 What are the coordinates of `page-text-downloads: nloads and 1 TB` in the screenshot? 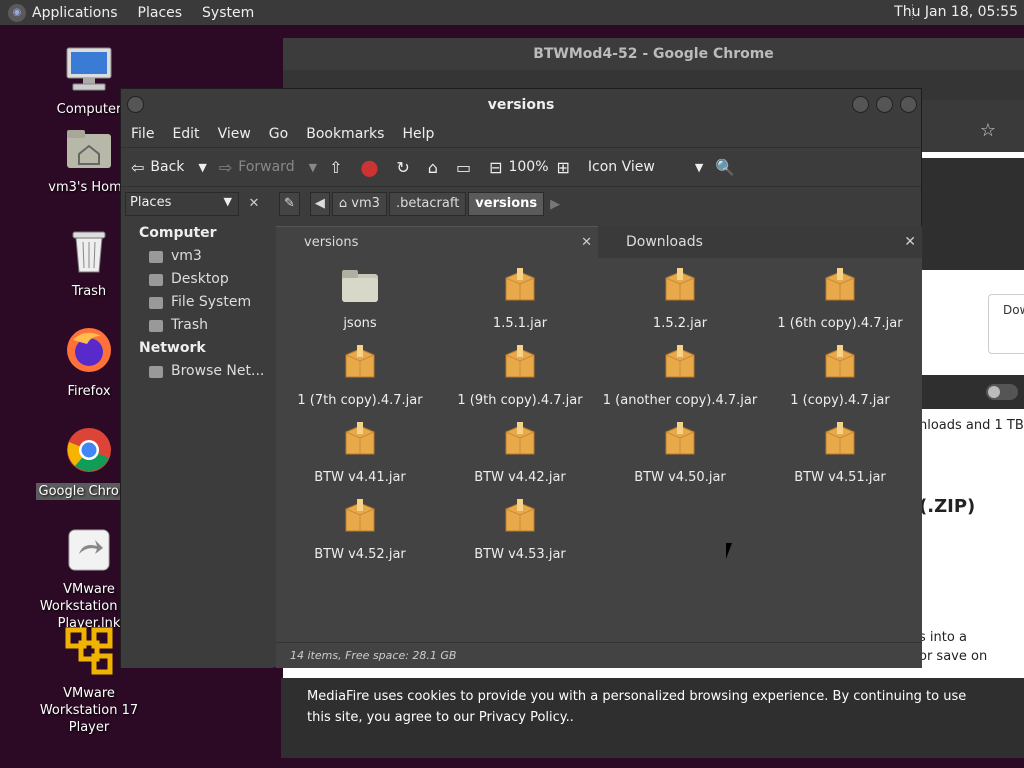 It's located at (971, 425).